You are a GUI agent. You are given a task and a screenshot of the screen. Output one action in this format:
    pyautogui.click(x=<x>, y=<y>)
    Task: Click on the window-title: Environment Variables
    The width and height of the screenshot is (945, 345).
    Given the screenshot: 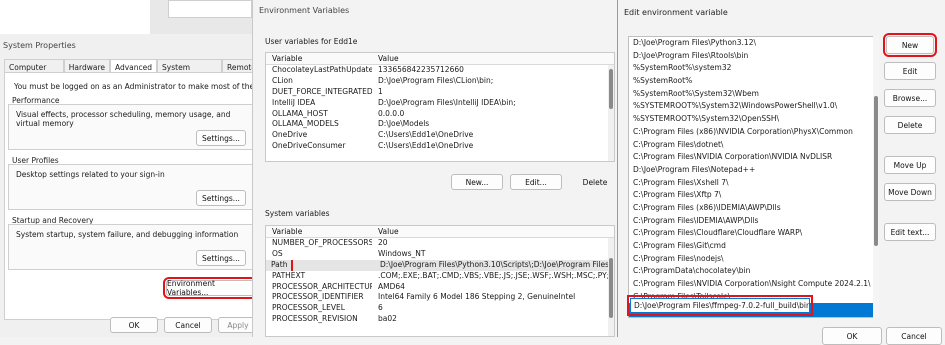 What is the action you would take?
    pyautogui.click(x=304, y=10)
    